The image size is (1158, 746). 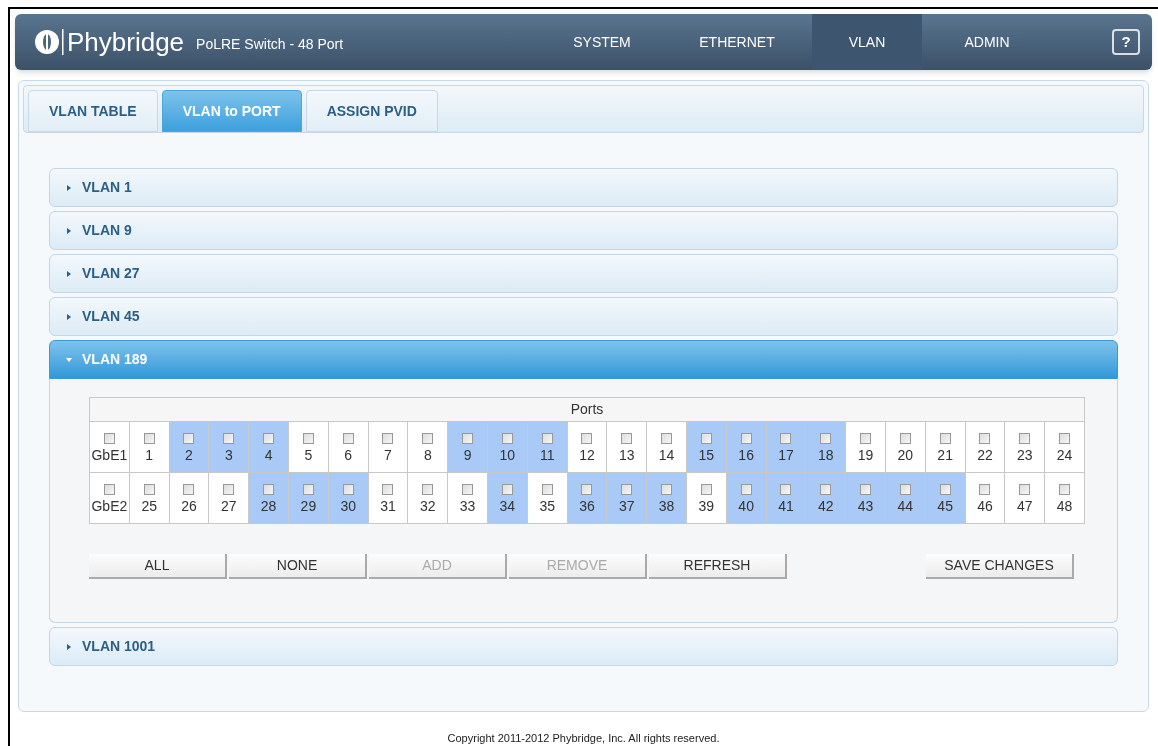 What do you see at coordinates (1024, 454) in the screenshot?
I see `port-label: 23` at bounding box center [1024, 454].